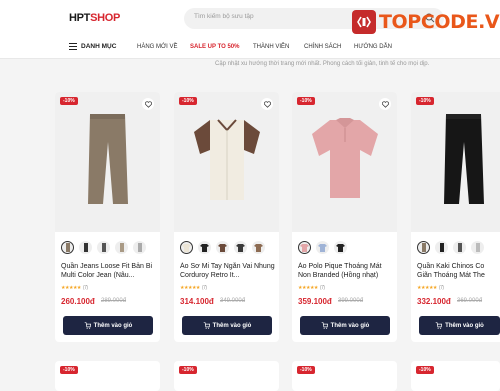 The width and height of the screenshot is (500, 391). I want to click on nav-item-guide: HƯỚNG DẪN, so click(373, 47).